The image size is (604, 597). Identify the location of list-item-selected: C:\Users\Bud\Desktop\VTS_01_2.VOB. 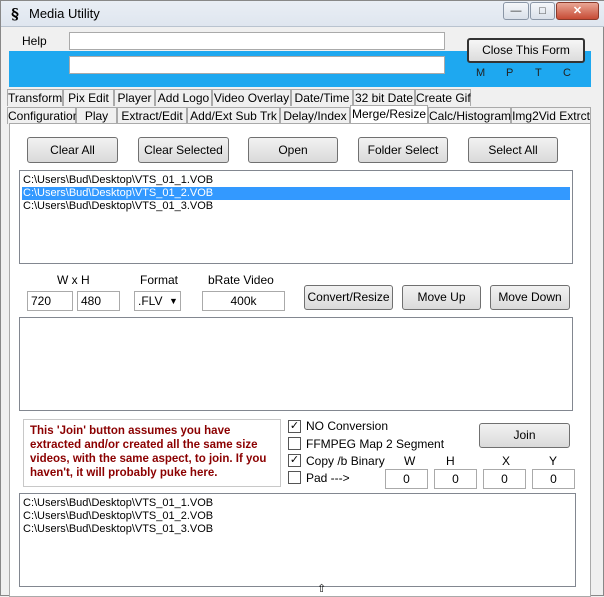
(296, 193).